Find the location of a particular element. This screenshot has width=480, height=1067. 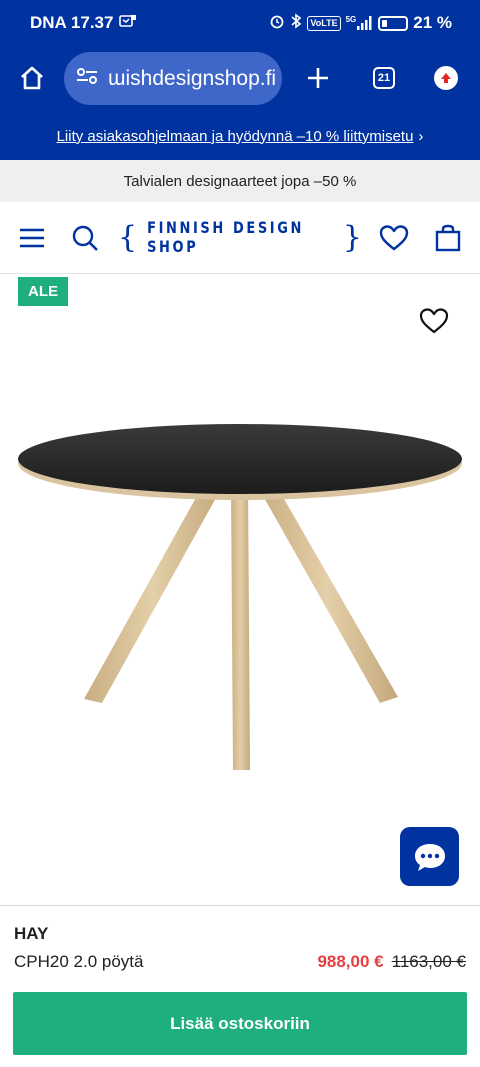

new-tab-button is located at coordinates (318, 78).